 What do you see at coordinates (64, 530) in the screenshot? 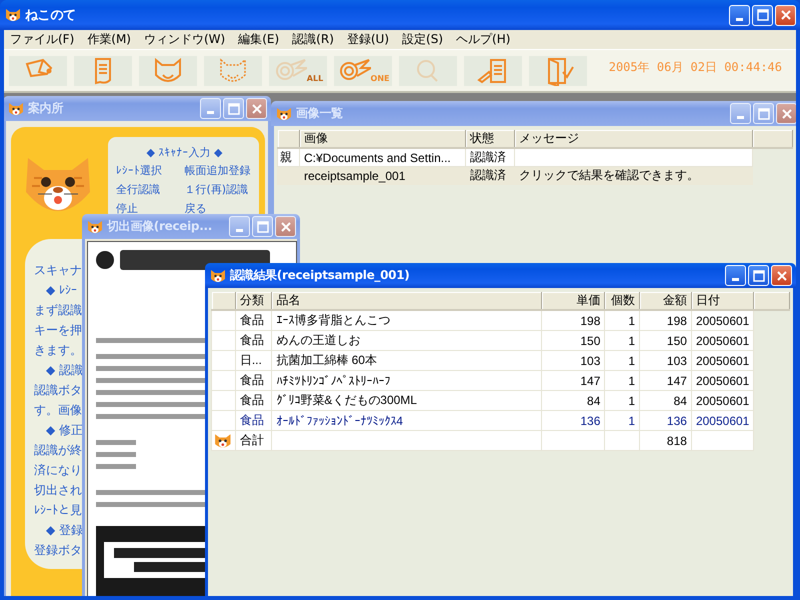
I see `help-text: ◆ 登録` at bounding box center [64, 530].